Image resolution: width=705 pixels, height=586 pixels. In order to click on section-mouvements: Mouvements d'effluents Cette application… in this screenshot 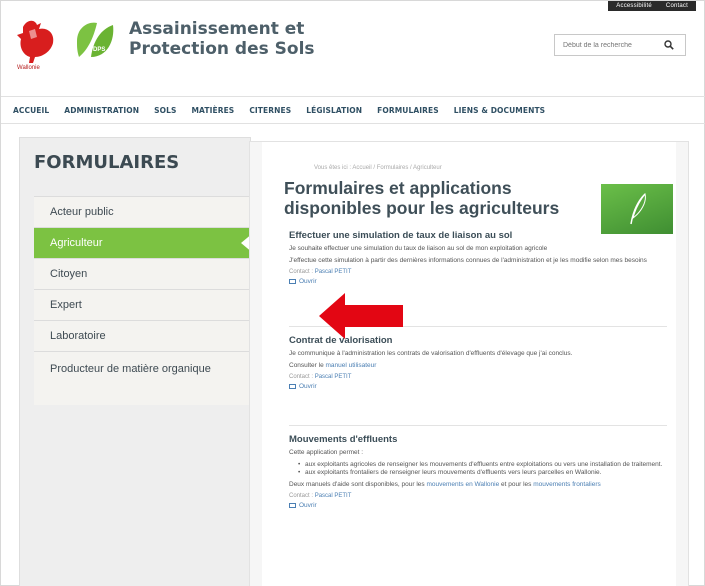, I will do `click(478, 471)`.